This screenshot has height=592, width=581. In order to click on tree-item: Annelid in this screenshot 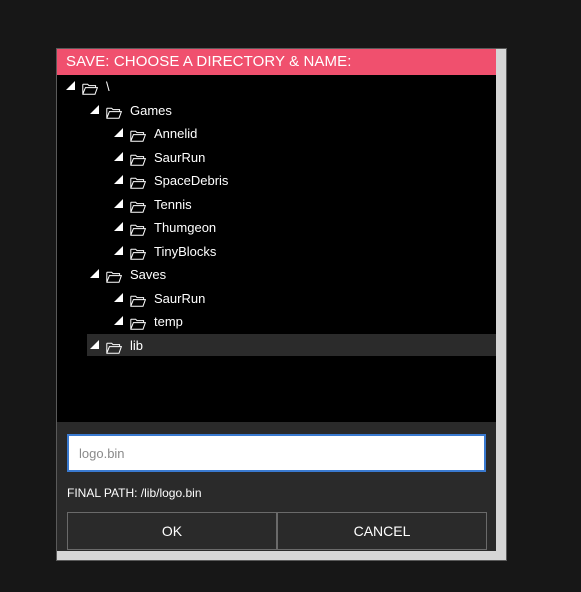, I will do `click(155, 133)`.